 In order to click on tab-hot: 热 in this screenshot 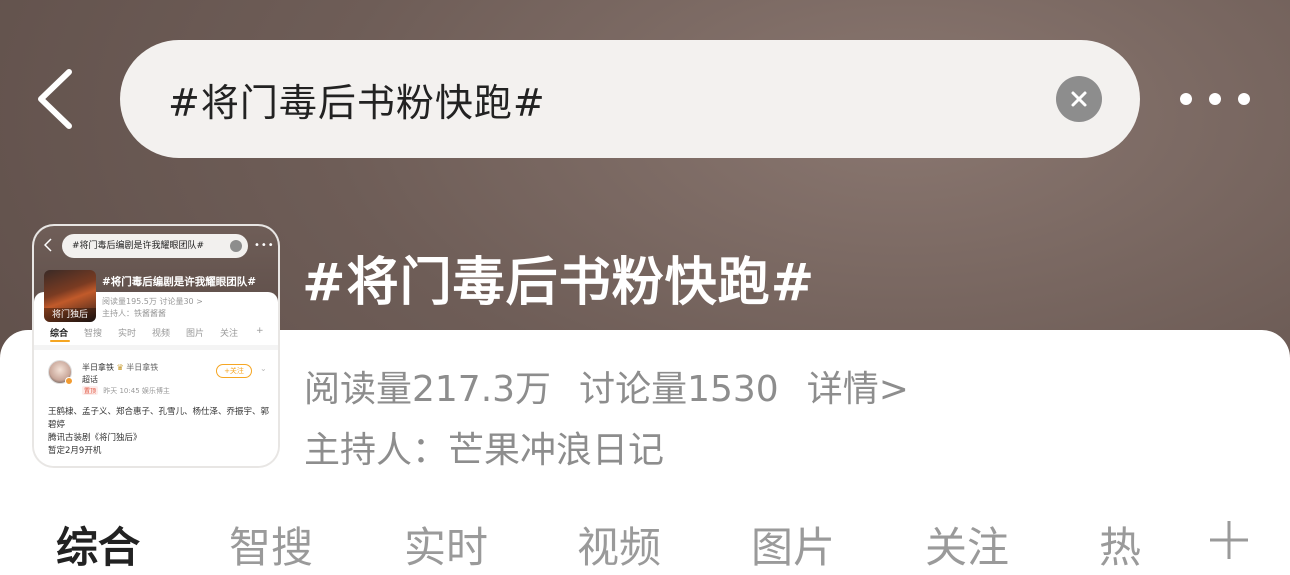, I will do `click(1120, 544)`.